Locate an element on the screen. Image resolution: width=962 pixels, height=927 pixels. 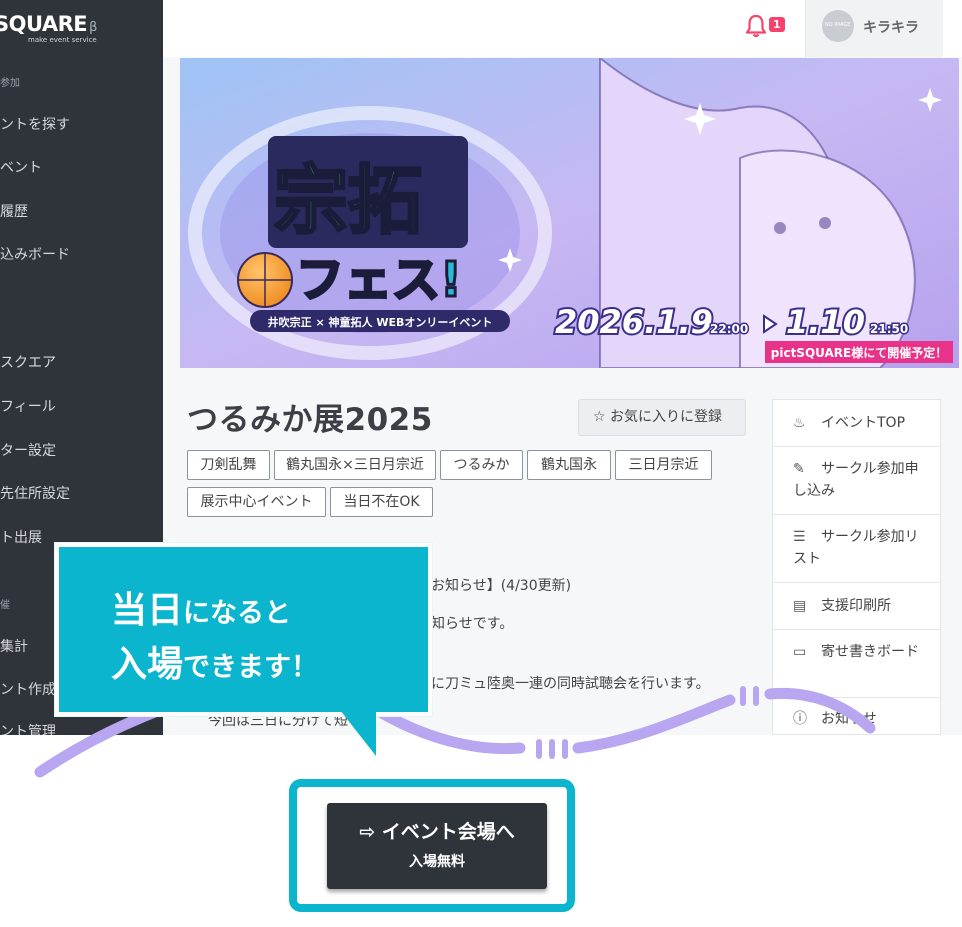
user-menu: NO IMAGE キラキラ is located at coordinates (874, 28).